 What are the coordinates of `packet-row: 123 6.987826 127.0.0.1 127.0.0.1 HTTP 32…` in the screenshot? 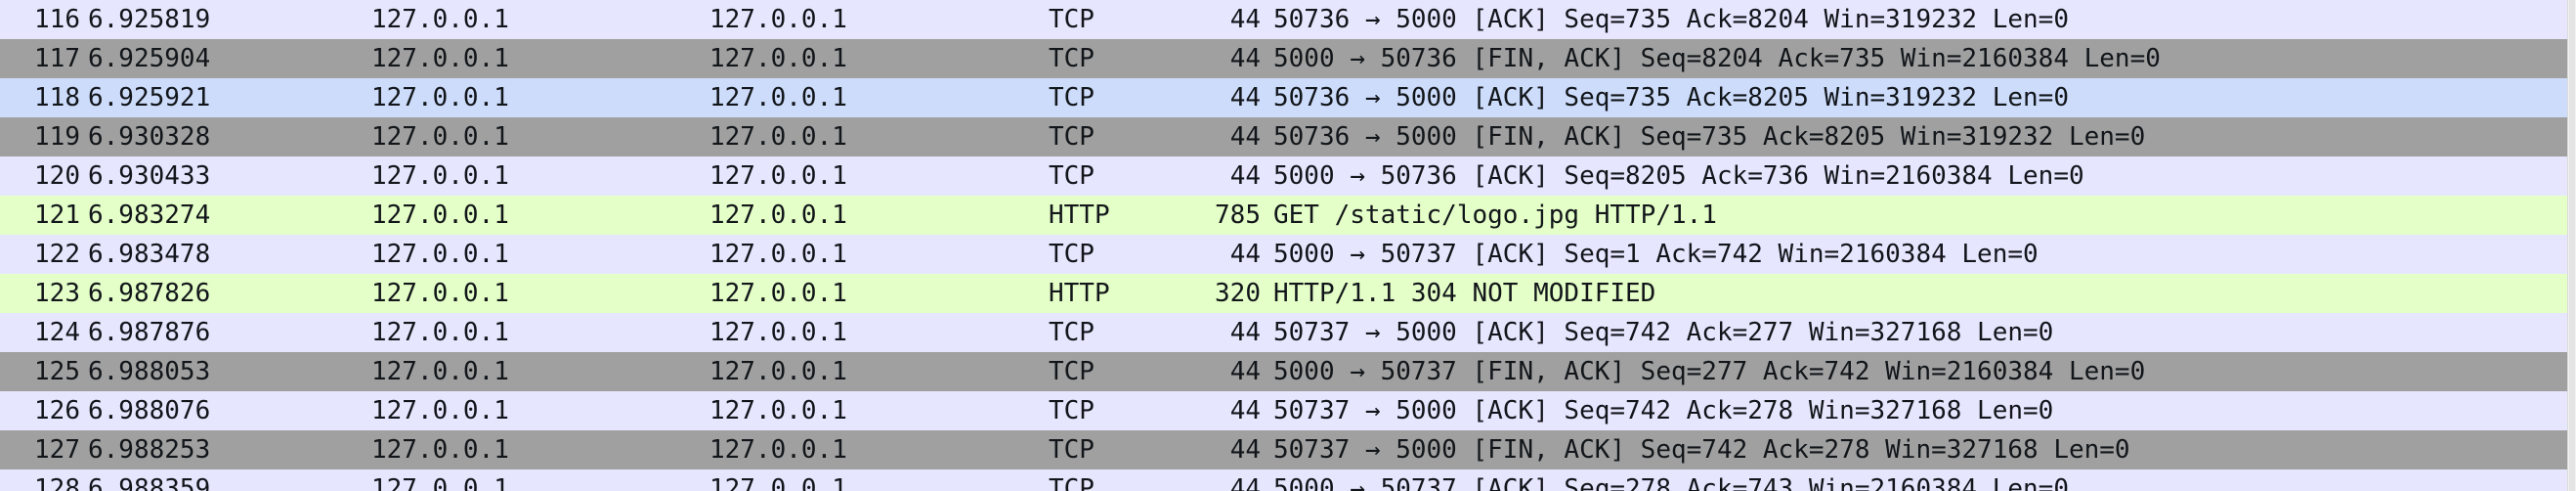 It's located at (1284, 293).